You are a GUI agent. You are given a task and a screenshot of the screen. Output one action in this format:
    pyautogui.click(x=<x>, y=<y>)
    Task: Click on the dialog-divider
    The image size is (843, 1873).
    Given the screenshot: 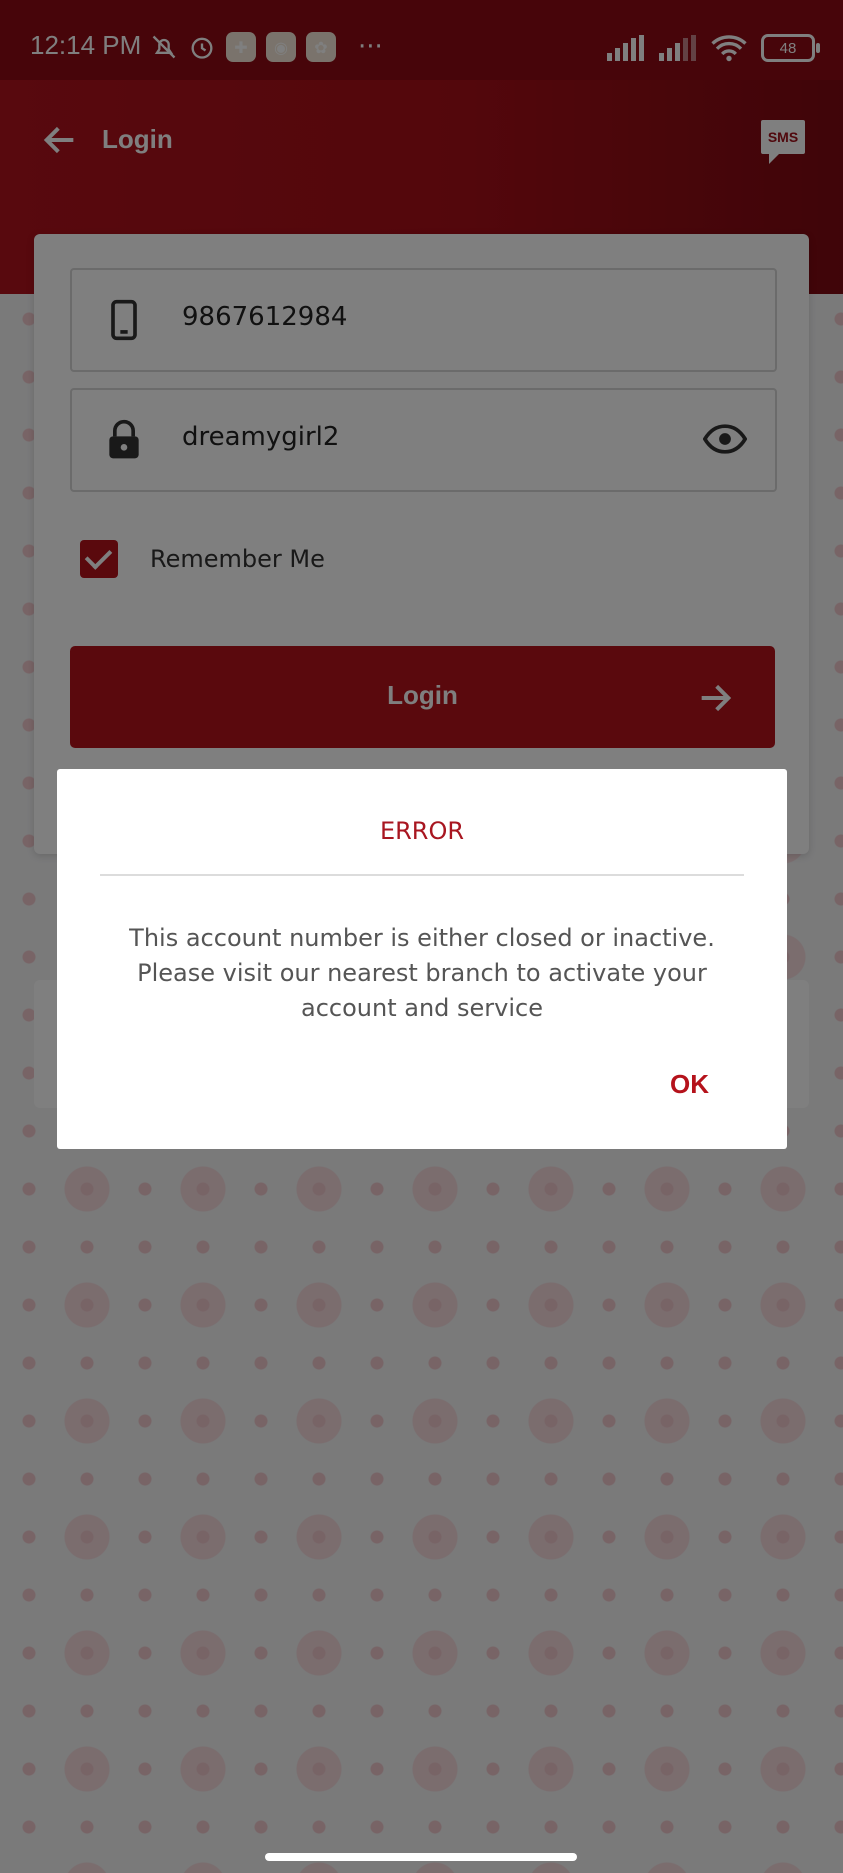 What is the action you would take?
    pyautogui.click(x=422, y=875)
    